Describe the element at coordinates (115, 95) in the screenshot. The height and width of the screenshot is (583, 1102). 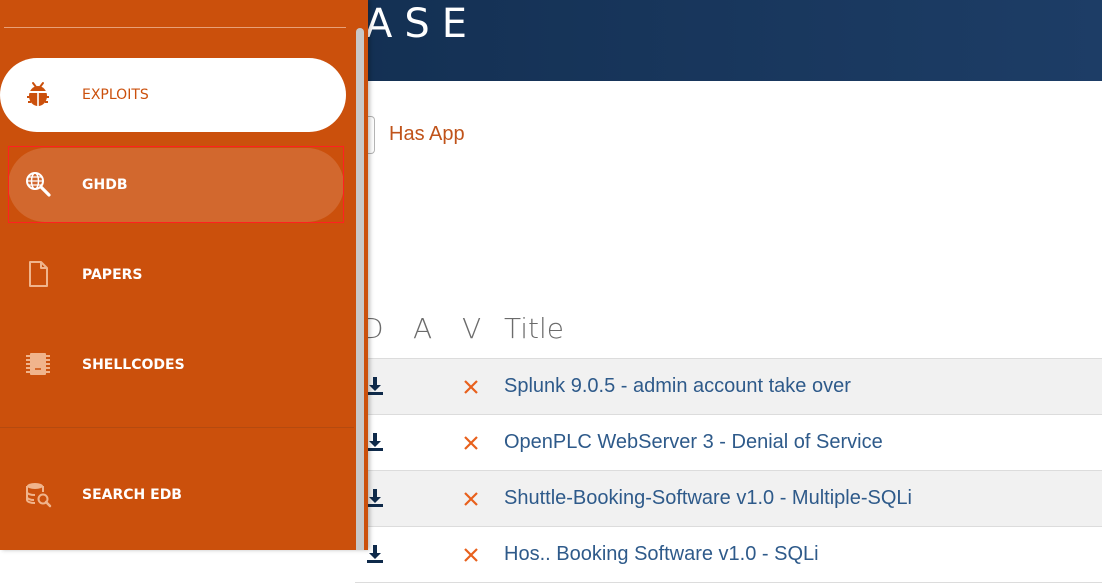
I see `sidebar-item-label: EXPLOITS` at that location.